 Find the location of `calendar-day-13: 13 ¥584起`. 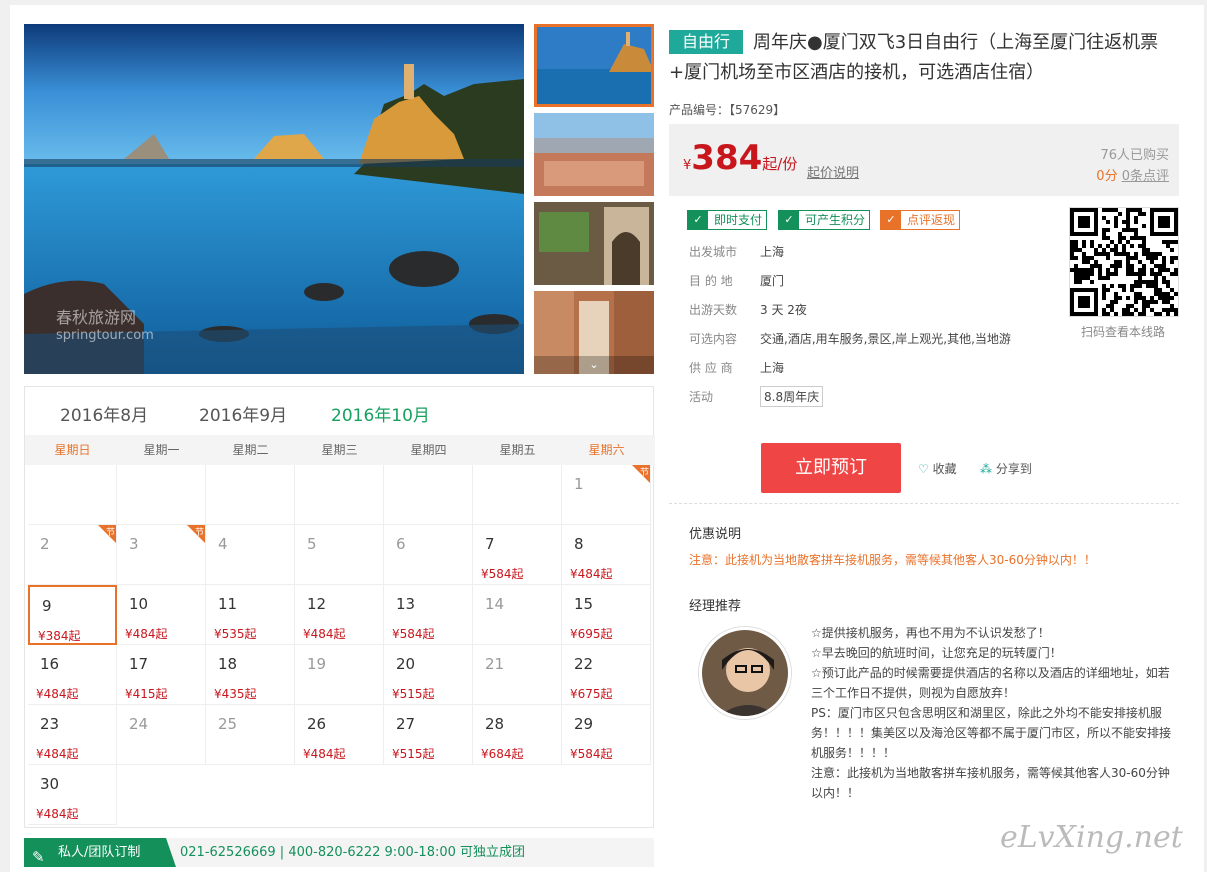

calendar-day-13: 13 ¥584起 is located at coordinates (428, 615).